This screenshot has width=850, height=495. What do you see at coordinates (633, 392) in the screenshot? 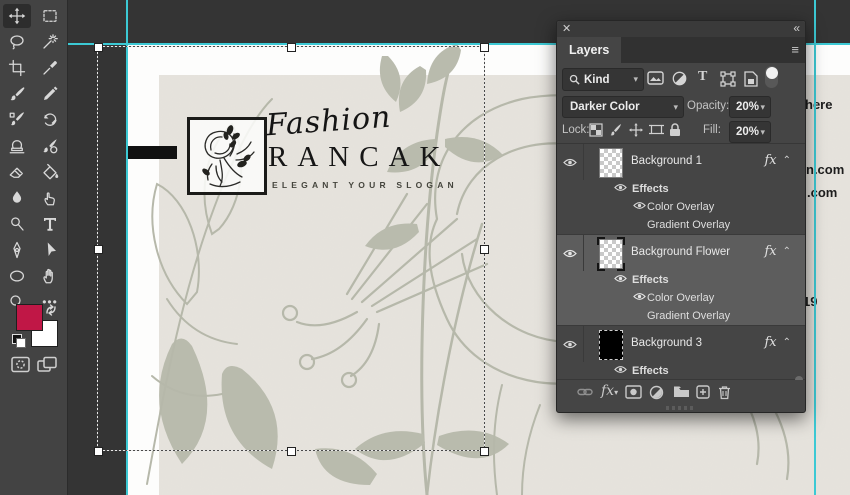
I see `add-layer-mask-icon` at bounding box center [633, 392].